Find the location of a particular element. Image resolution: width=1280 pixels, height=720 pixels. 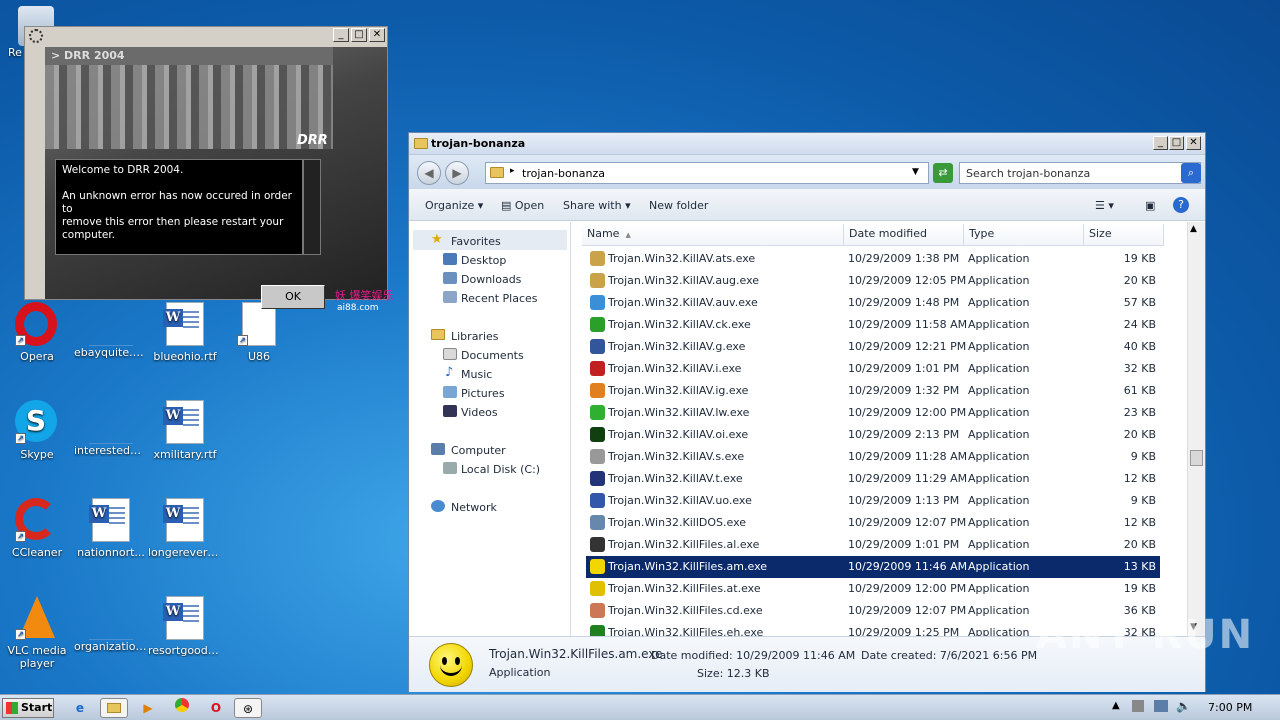

nav-computer: Computer is located at coordinates (478, 450).